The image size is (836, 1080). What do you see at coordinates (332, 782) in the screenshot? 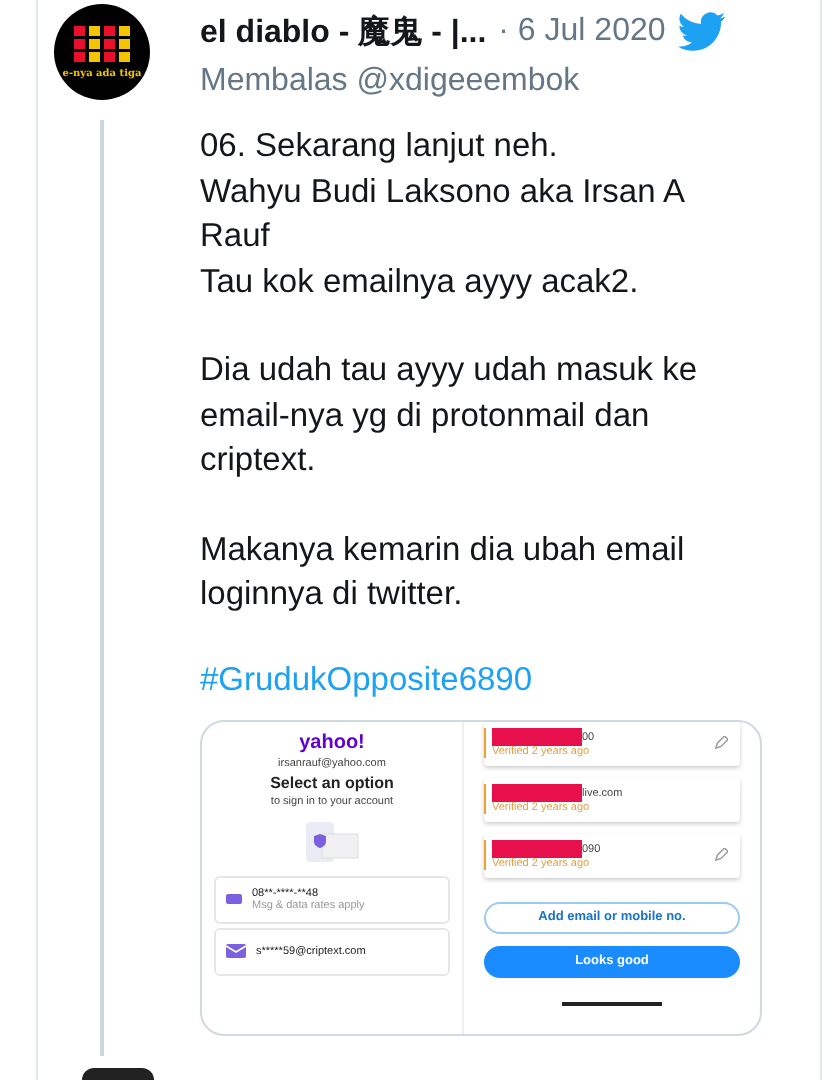
I see `heading: Select an option` at bounding box center [332, 782].